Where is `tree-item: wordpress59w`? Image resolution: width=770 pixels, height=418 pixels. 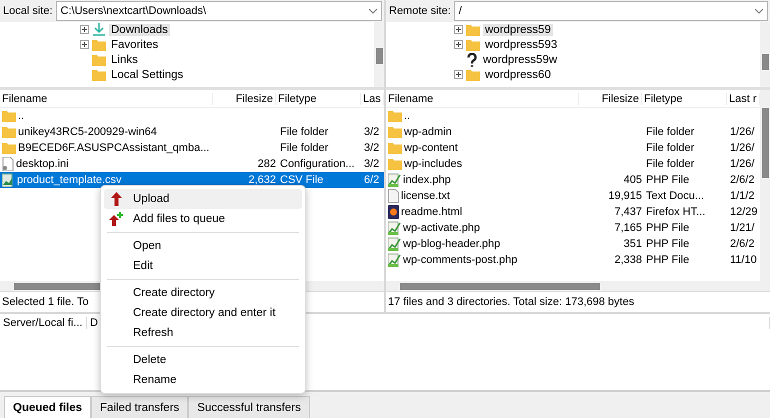
tree-item: wordpress59w is located at coordinates (520, 60).